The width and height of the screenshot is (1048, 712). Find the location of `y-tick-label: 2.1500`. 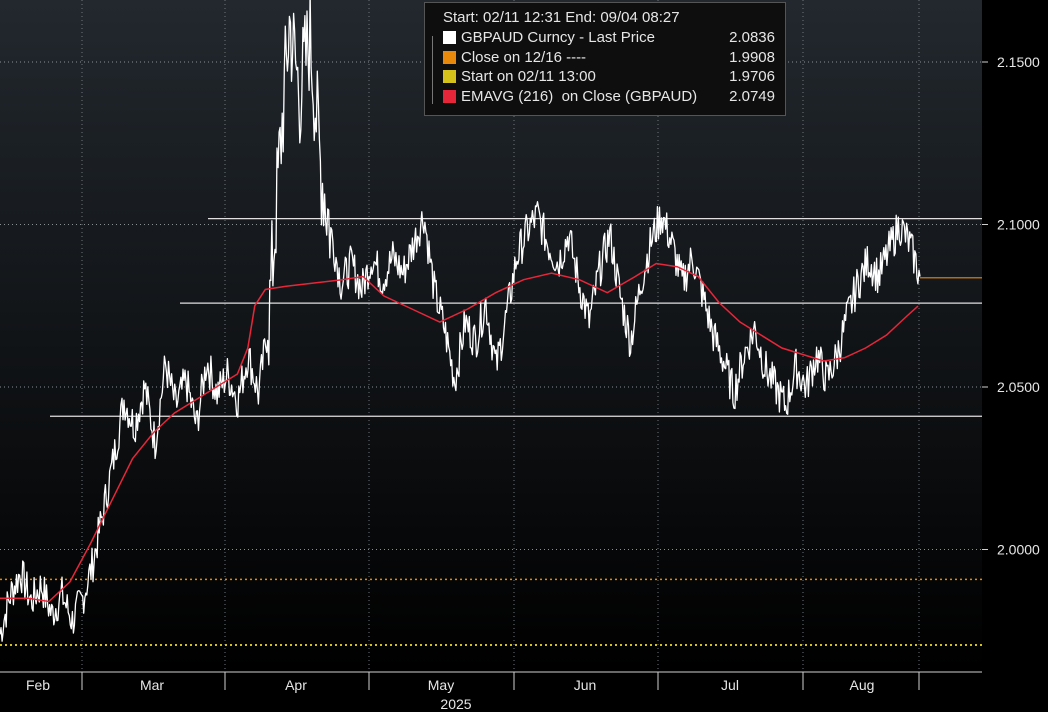

y-tick-label: 2.1500 is located at coordinates (1018, 62).